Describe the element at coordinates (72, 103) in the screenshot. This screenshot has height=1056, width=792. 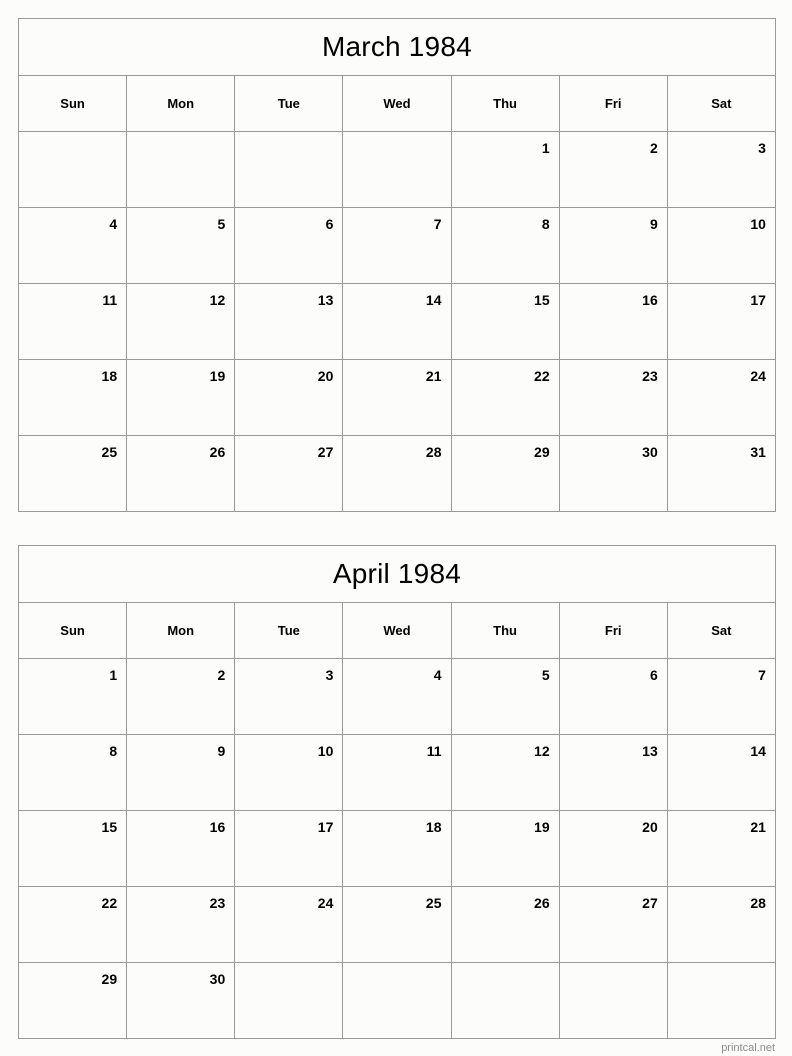
I see `weekday-header-sun: Sun` at that location.